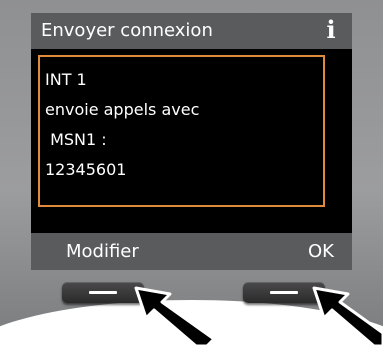 Image resolution: width=383 pixels, height=346 pixels. I want to click on title-bar: Envoyer connexion i, so click(191, 31).